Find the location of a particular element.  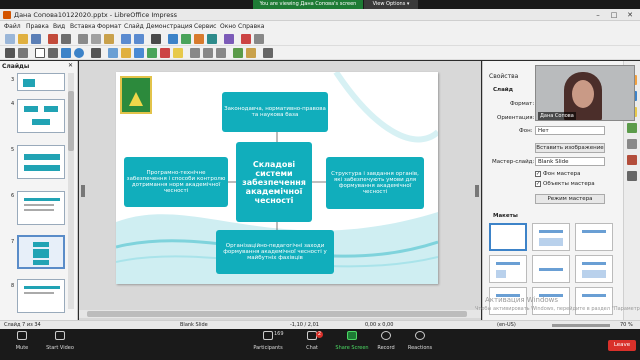

slides-panel-title: Слайды is located at coordinates (16, 66).